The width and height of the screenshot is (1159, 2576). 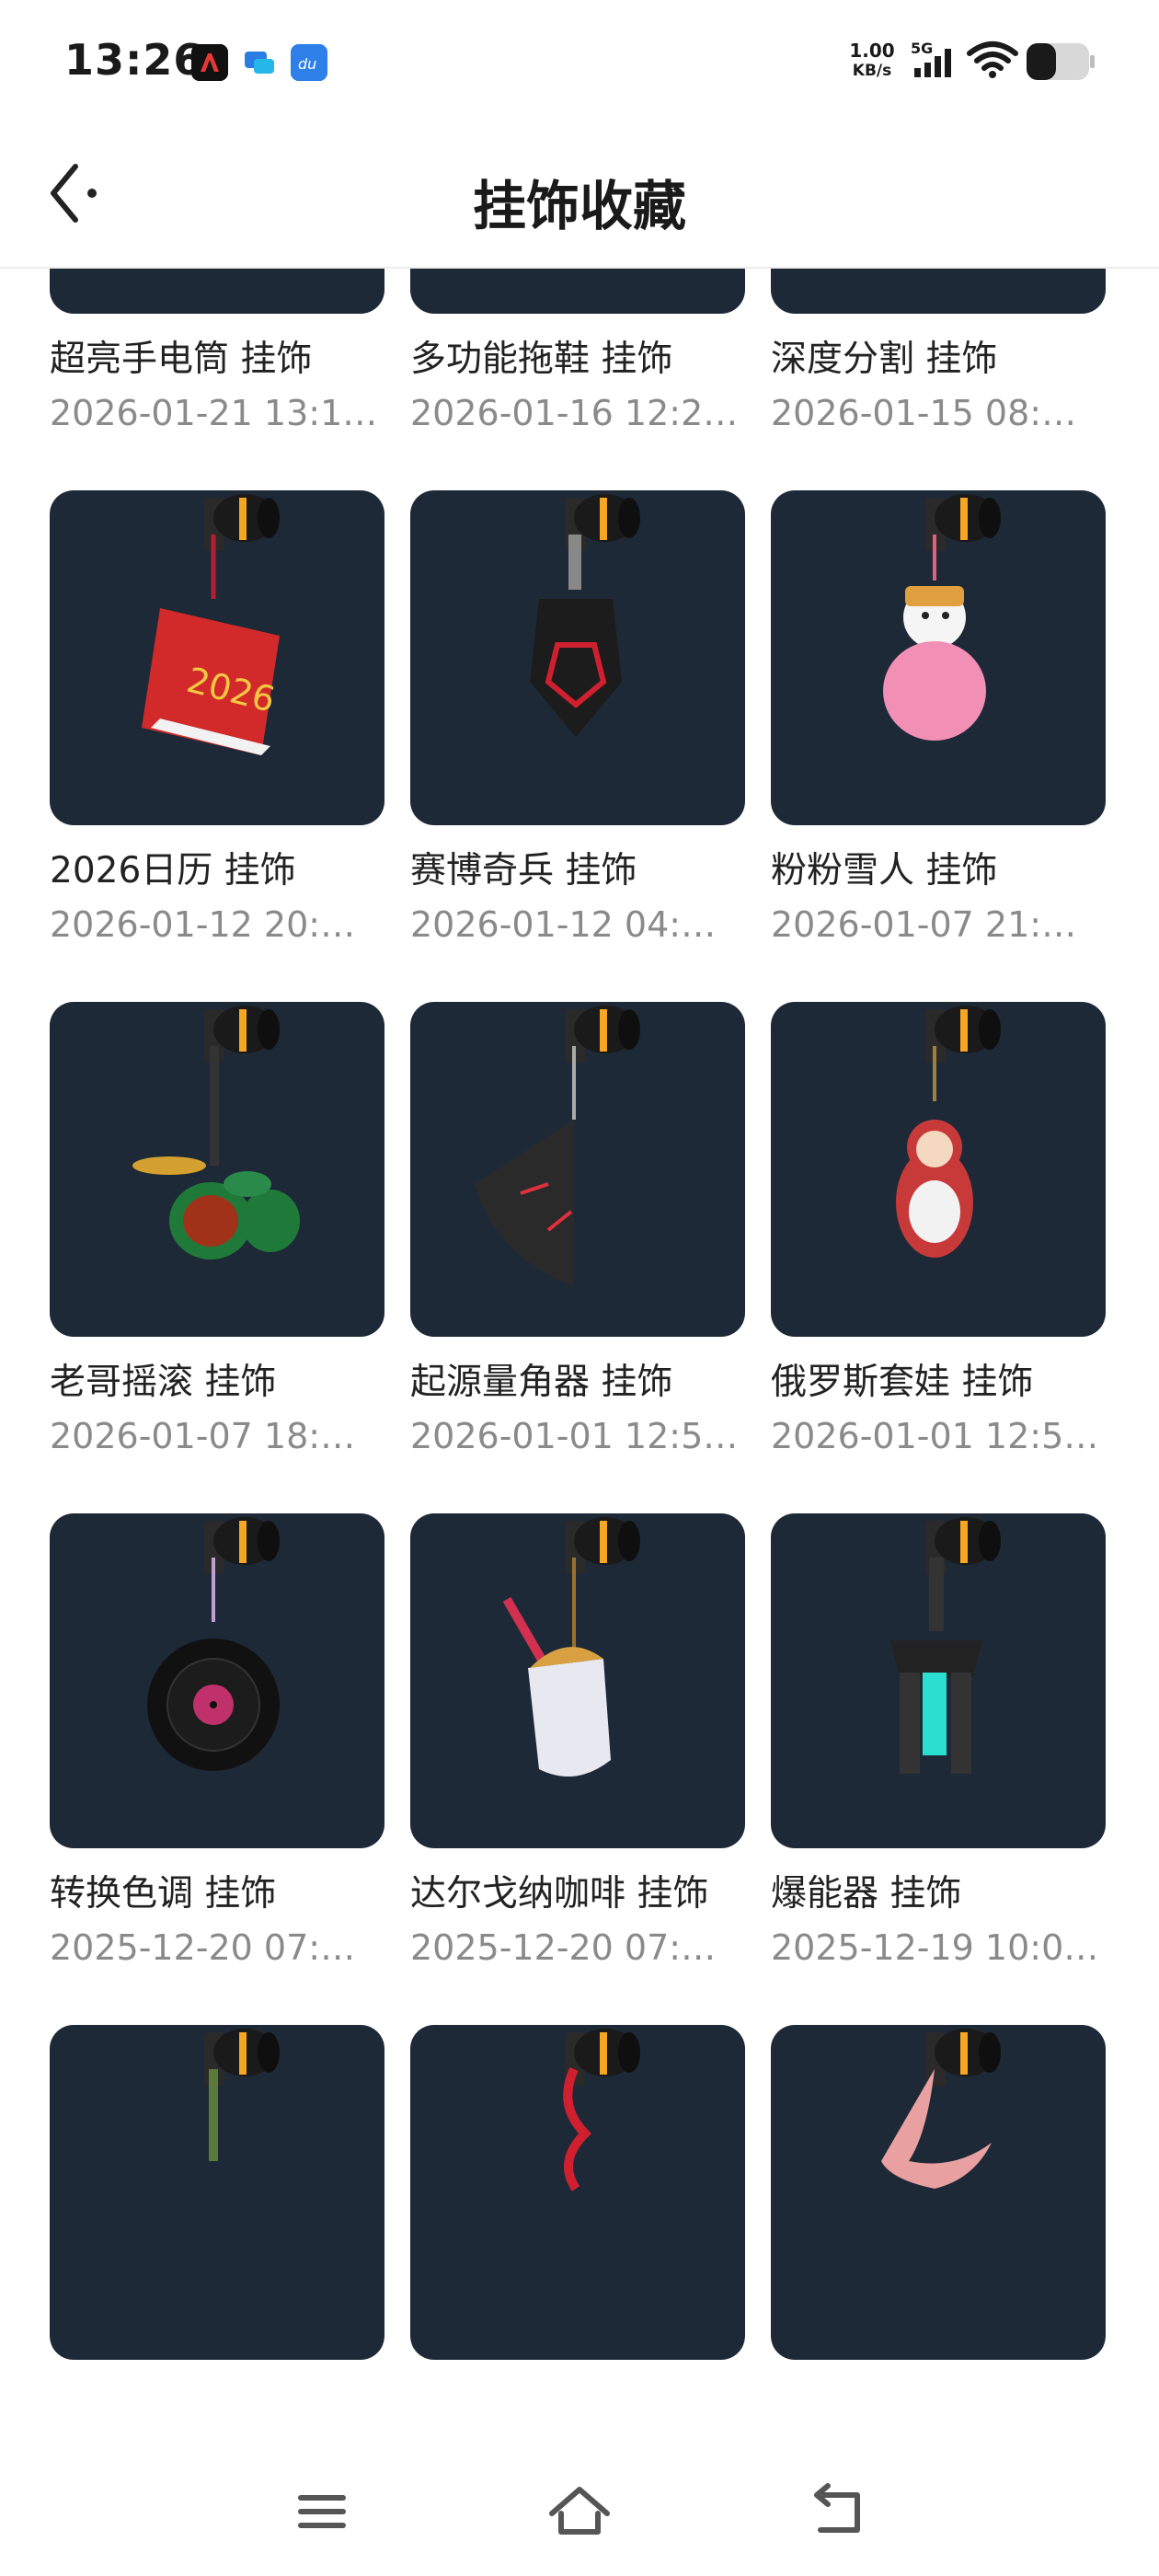 I want to click on drum-kit-charm-icon, so click(x=216, y=1132).